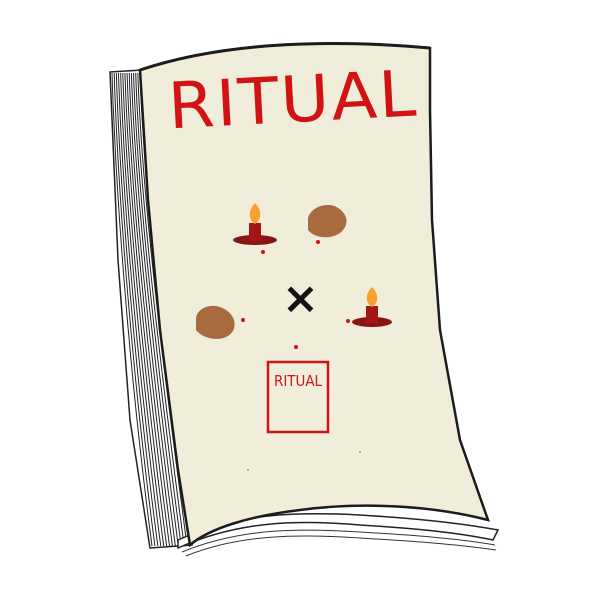 This screenshot has width=600, height=600. I want to click on mini-page-label: RITUAL, so click(298, 381).